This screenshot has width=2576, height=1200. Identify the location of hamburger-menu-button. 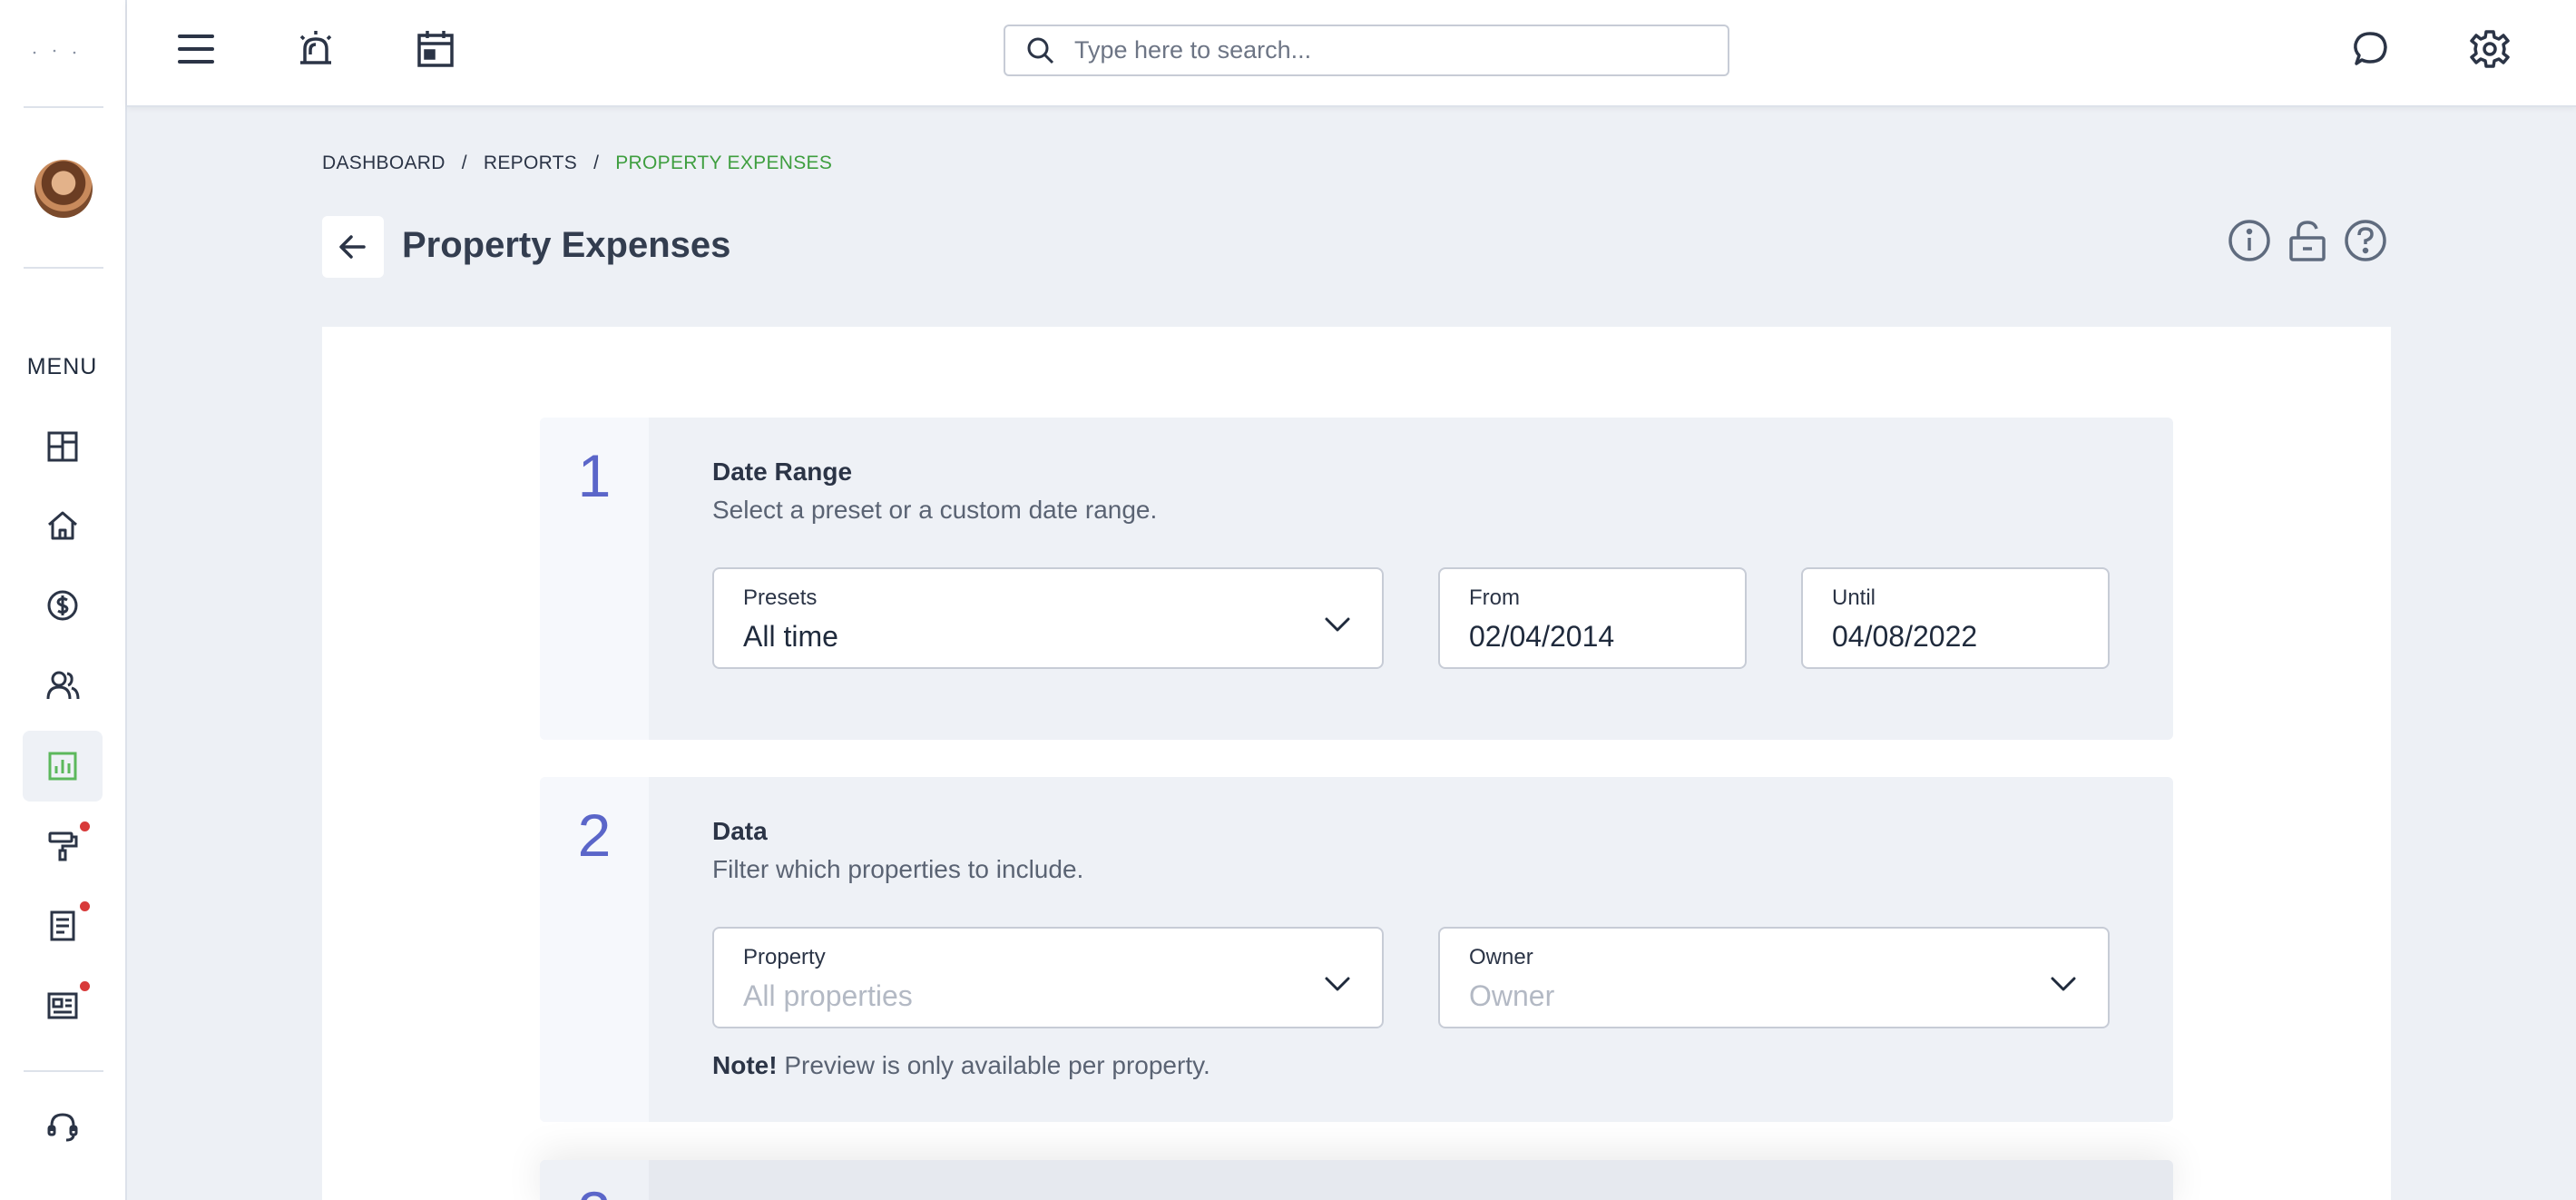
(196, 49).